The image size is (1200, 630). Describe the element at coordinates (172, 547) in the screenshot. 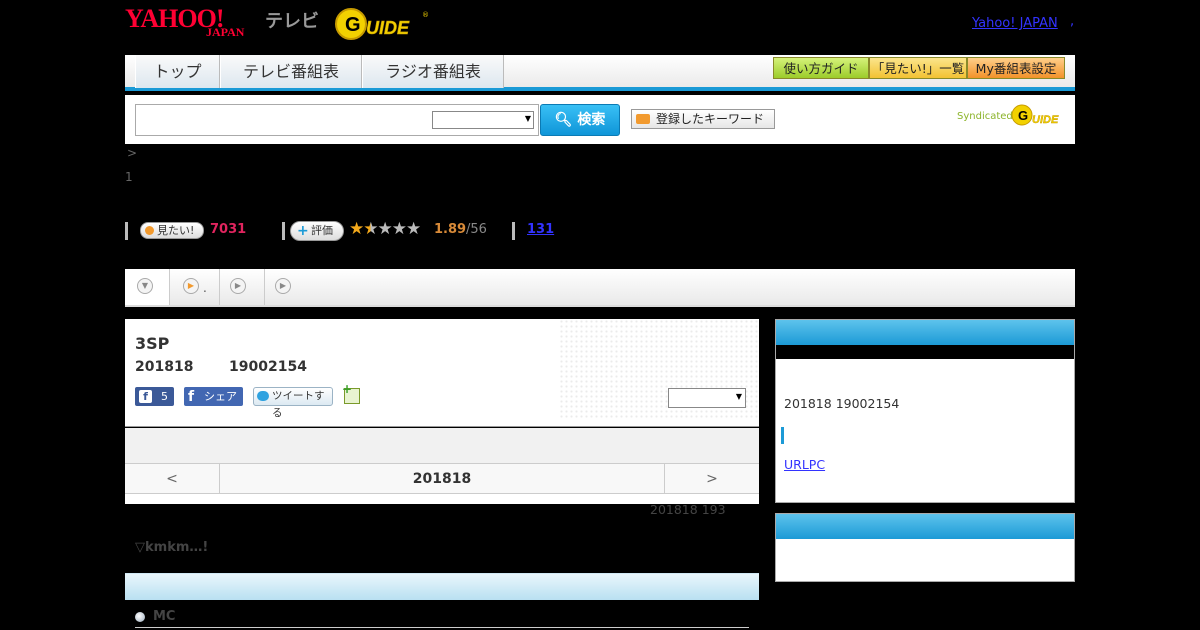

I see `episode-description: ▽kmkm…!` at that location.